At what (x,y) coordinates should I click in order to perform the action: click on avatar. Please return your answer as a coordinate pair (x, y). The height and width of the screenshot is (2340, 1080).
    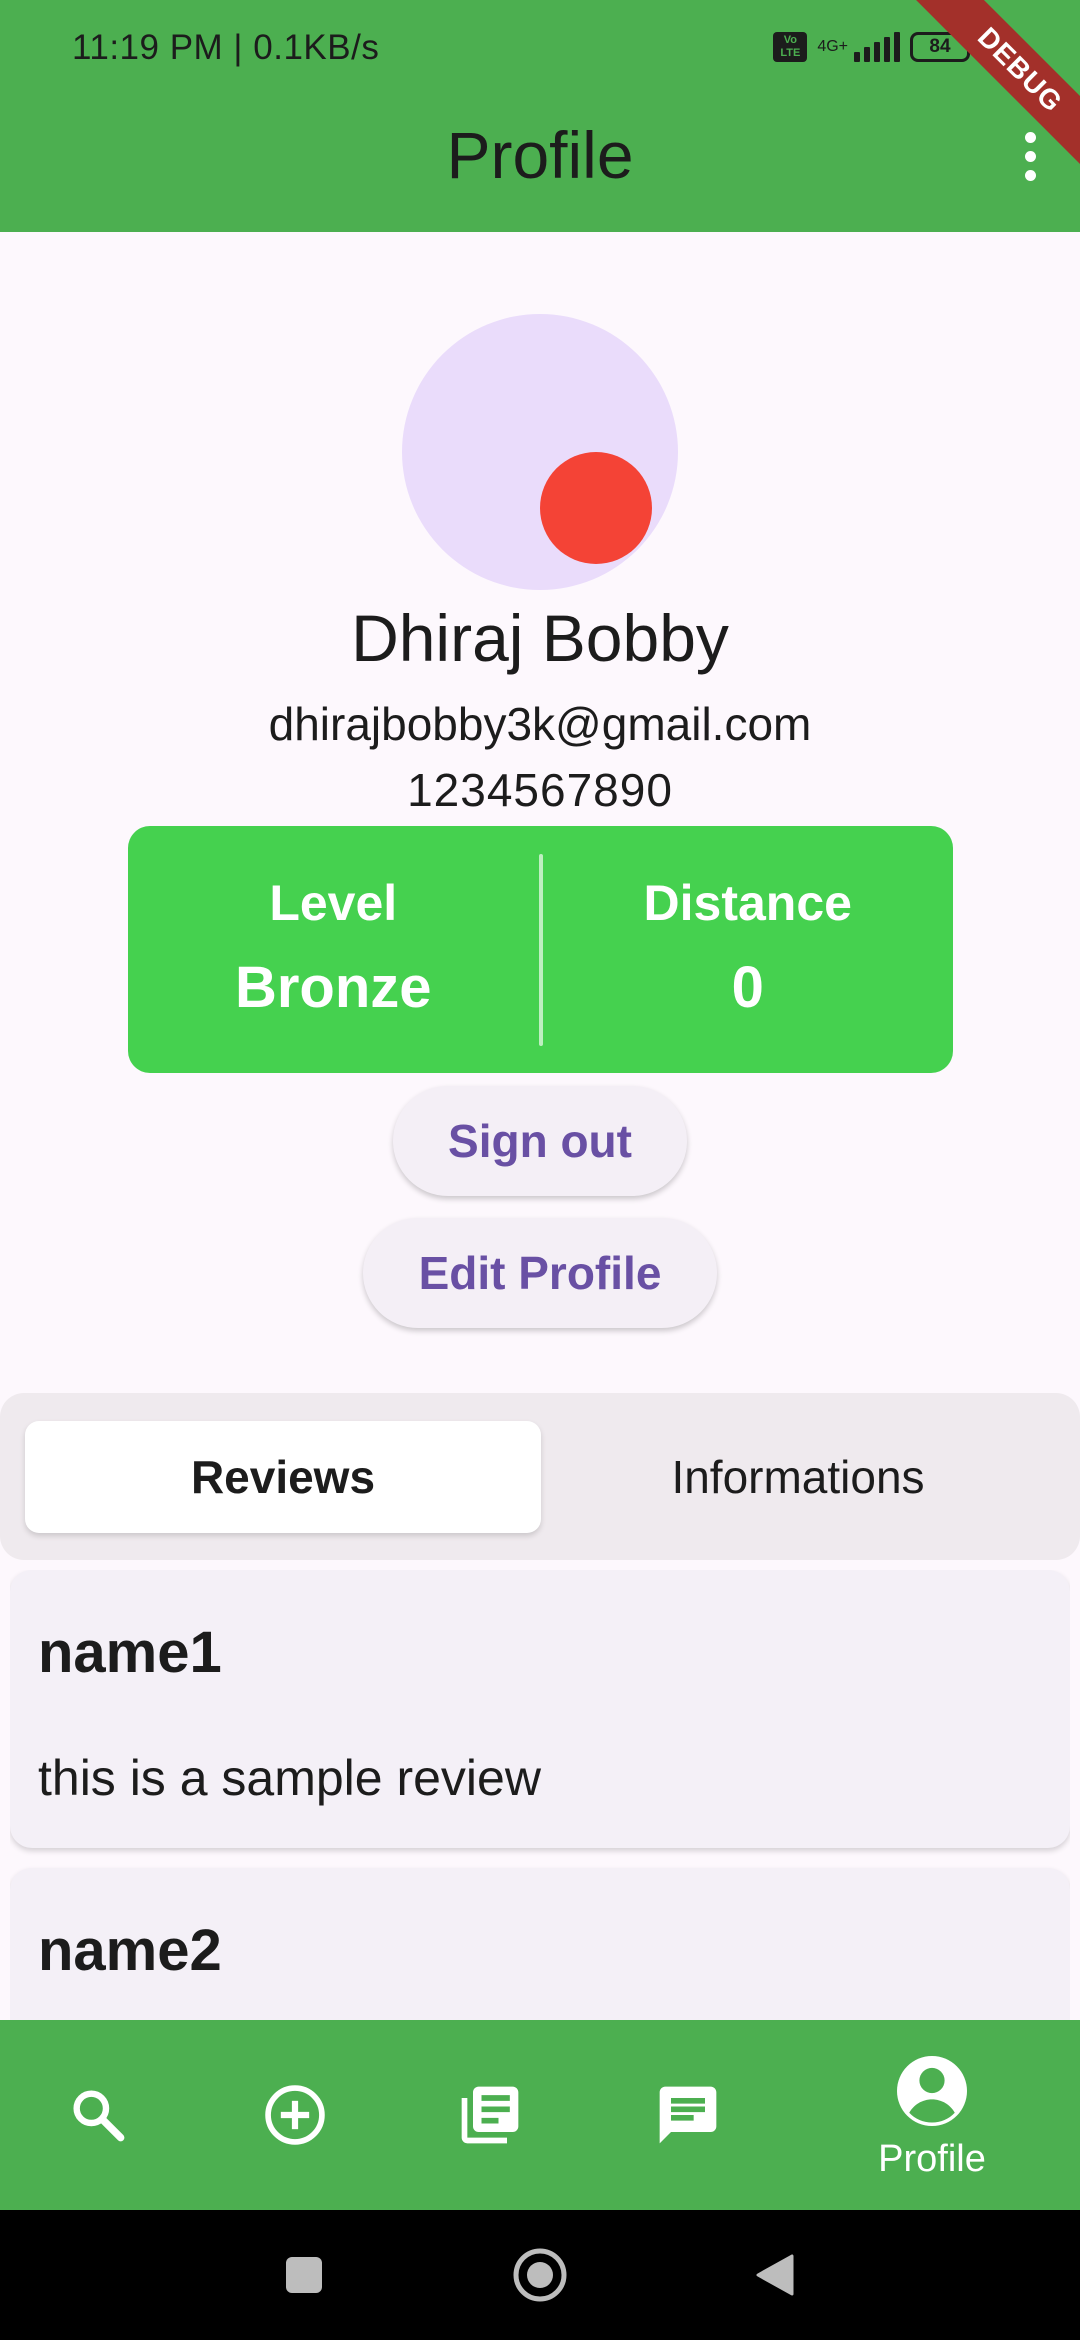
    Looking at the image, I should click on (540, 452).